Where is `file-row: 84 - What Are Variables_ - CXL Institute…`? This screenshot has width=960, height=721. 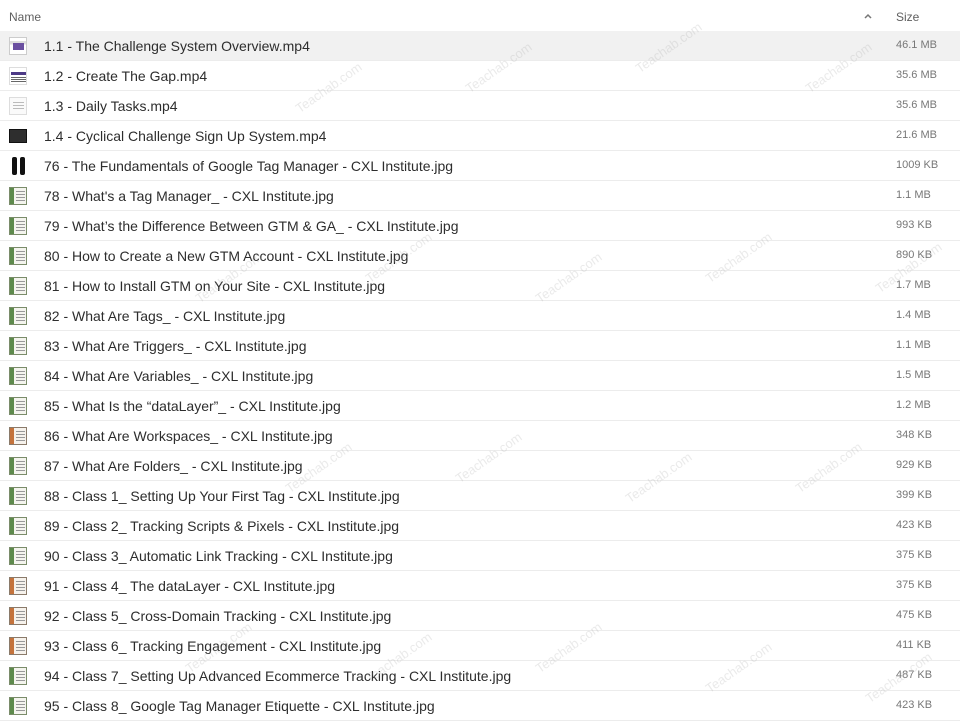 file-row: 84 - What Are Variables_ - CXL Institute… is located at coordinates (480, 376).